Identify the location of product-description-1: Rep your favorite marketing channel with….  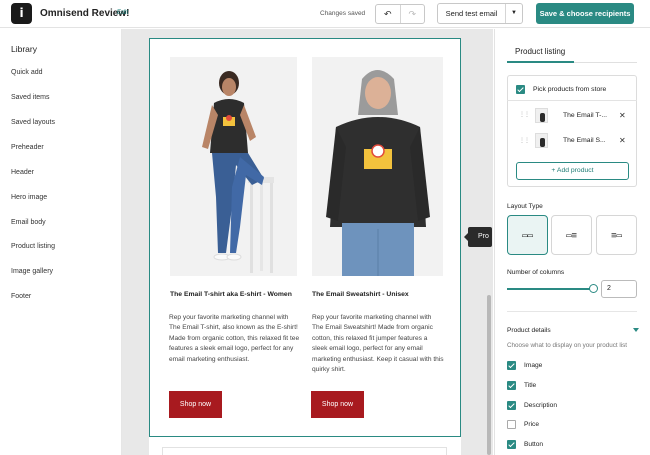
(234, 338).